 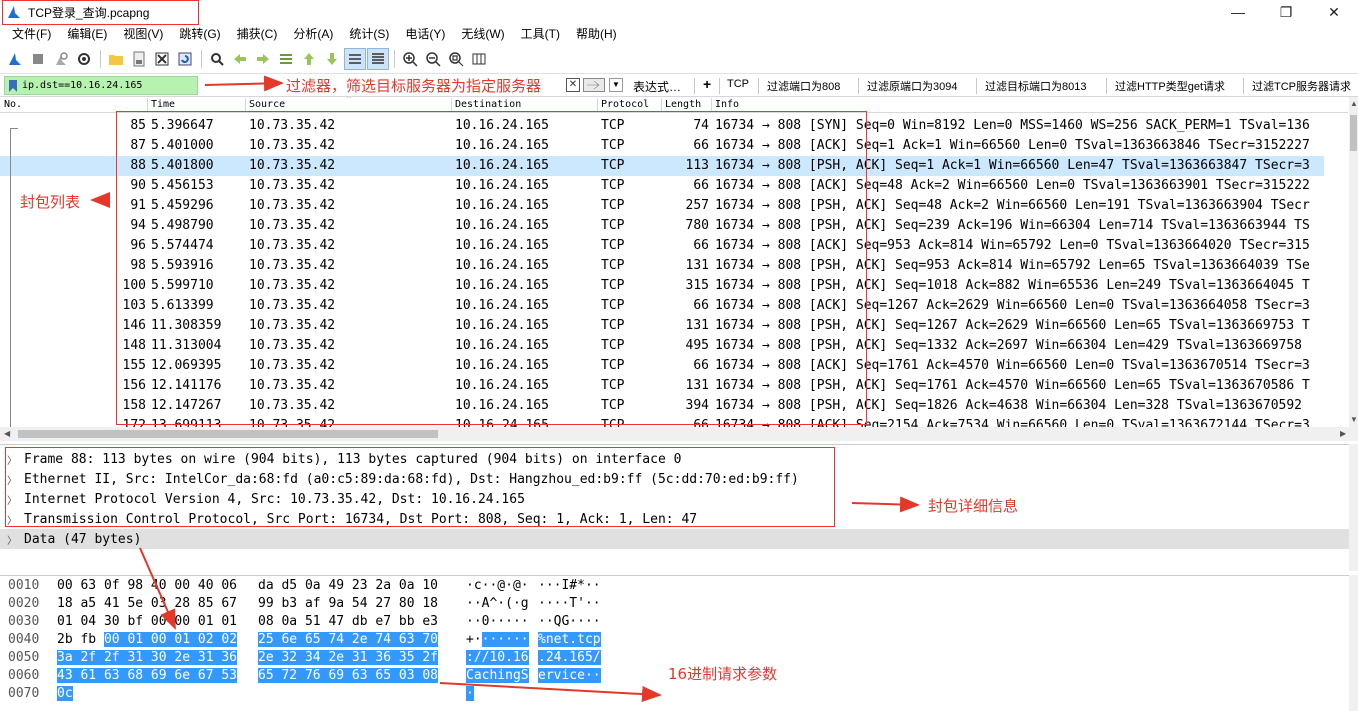 I want to click on filter-button-http-get: 过滤HTTP类型get请求, so click(x=1170, y=86).